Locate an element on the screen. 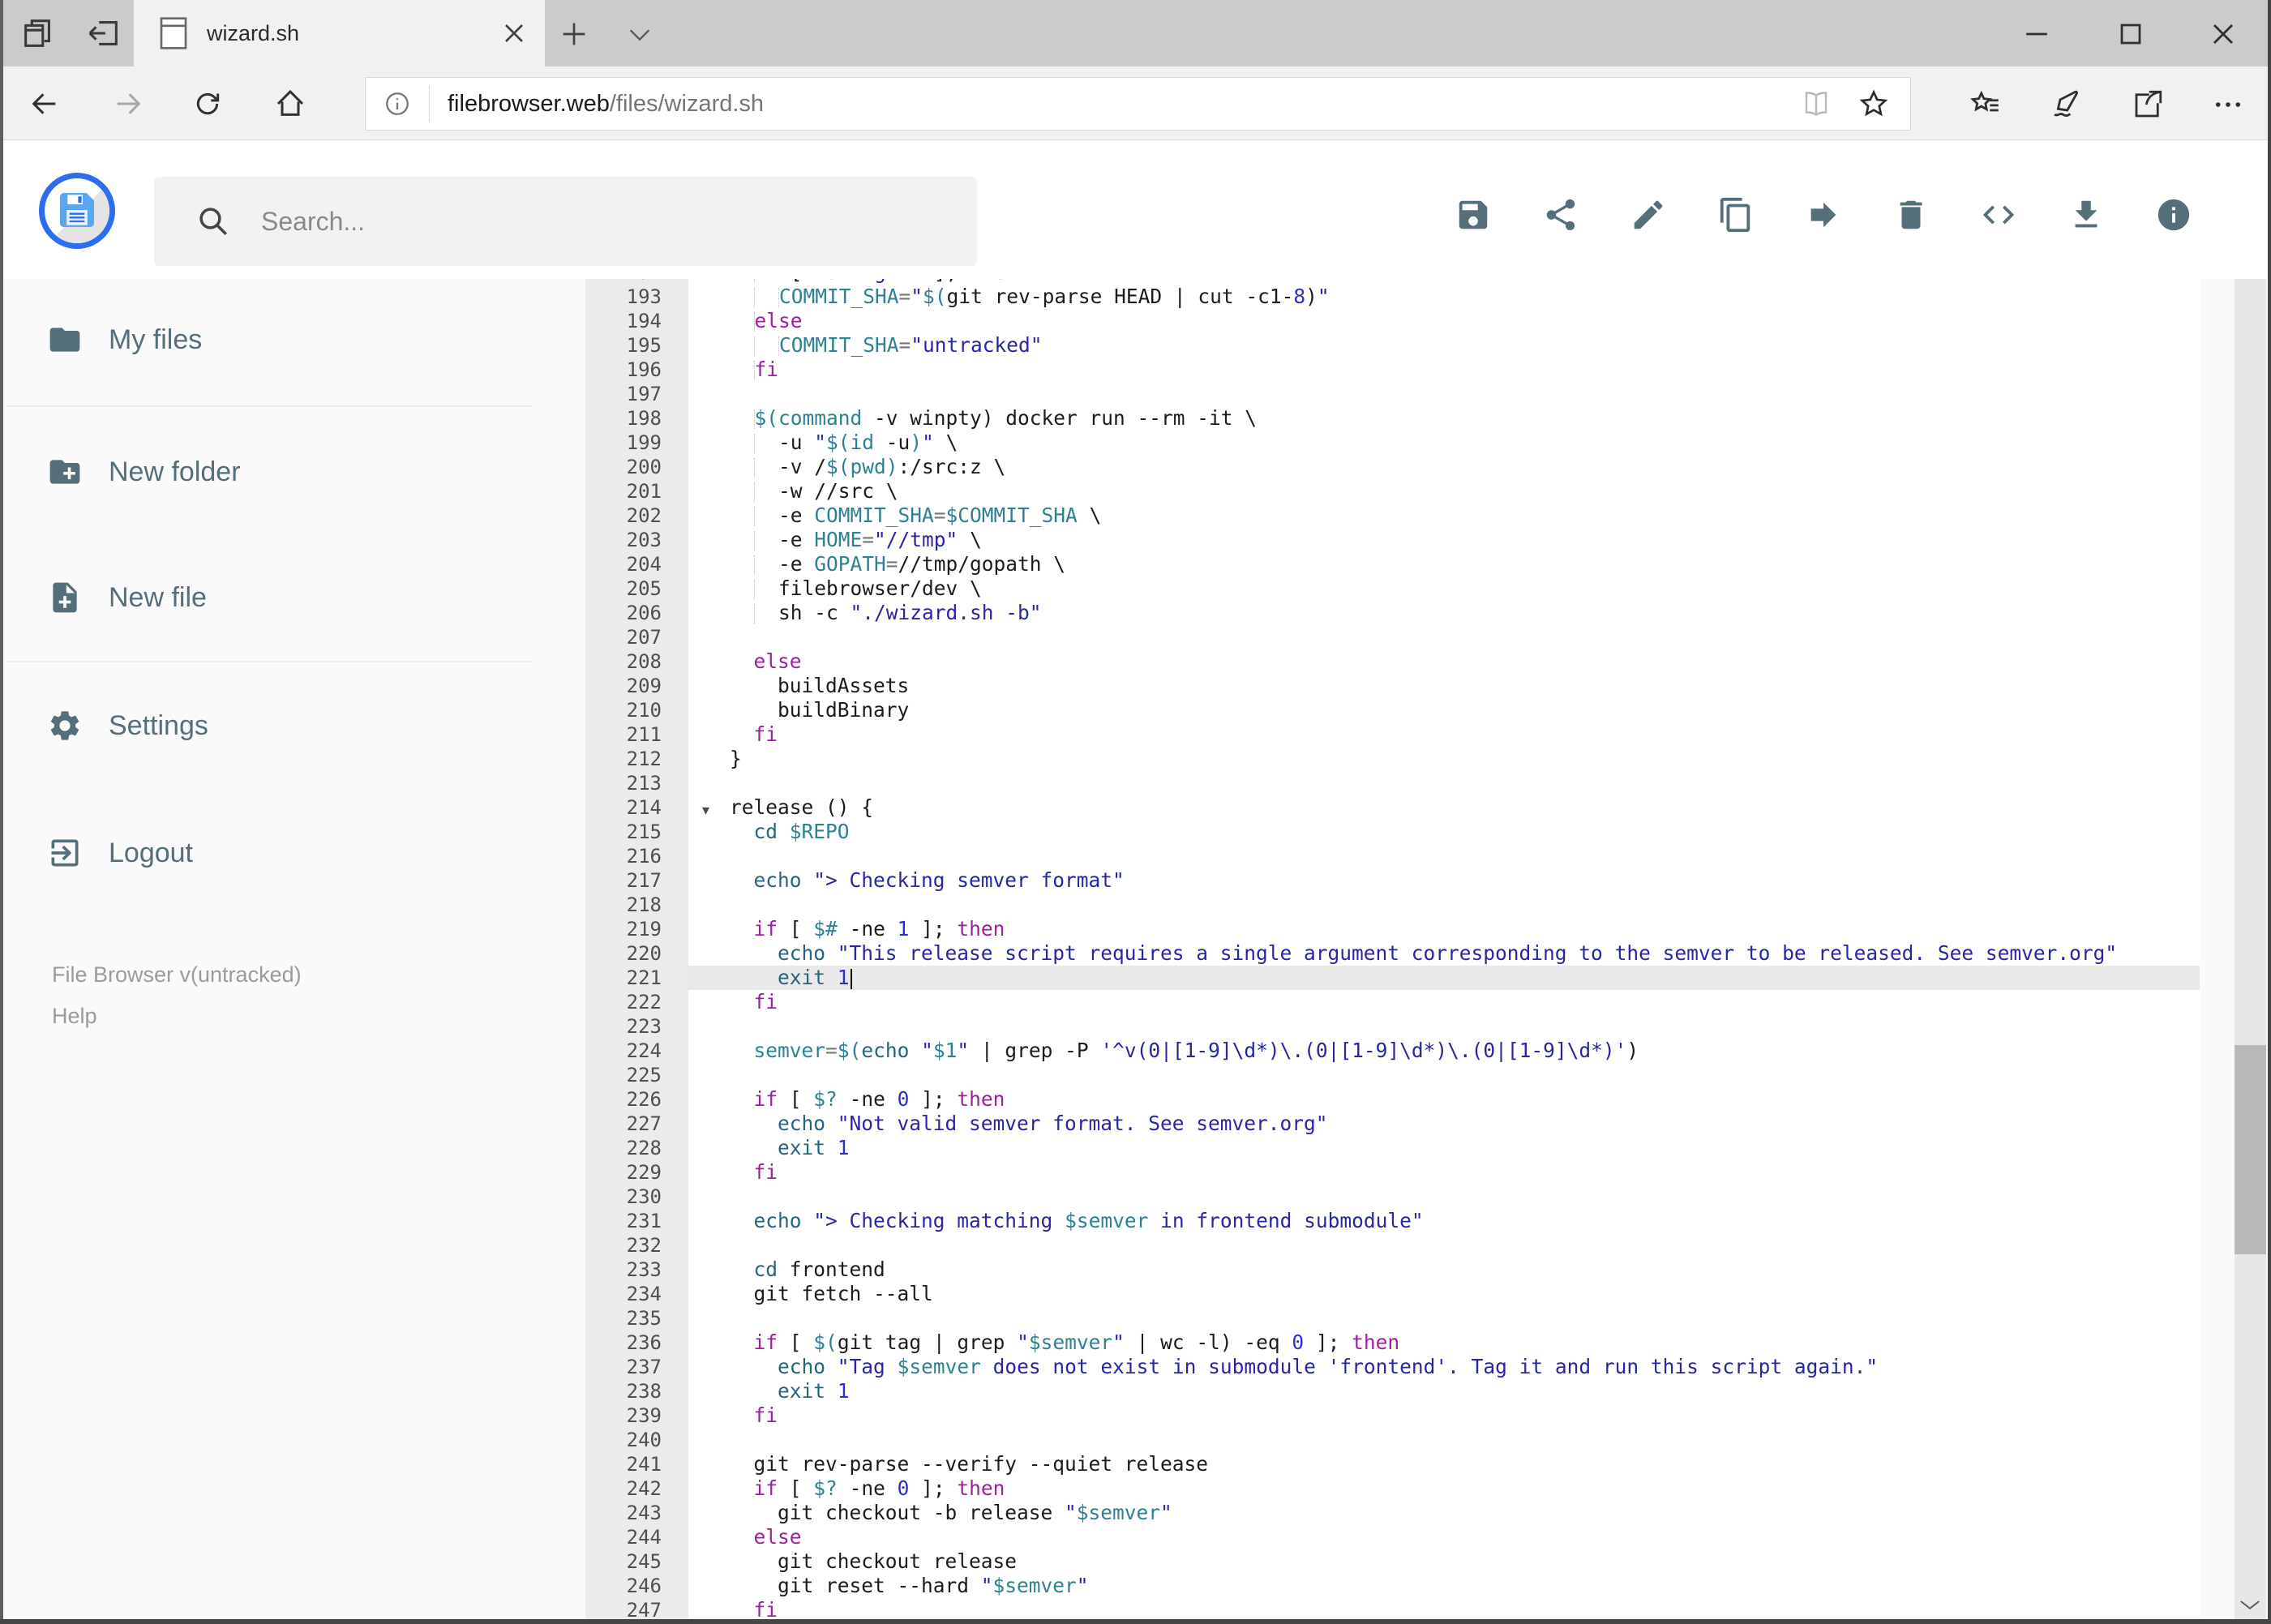 This screenshot has height=1624, width=2271. sidebar-item-my-files: My files is located at coordinates (267, 339).